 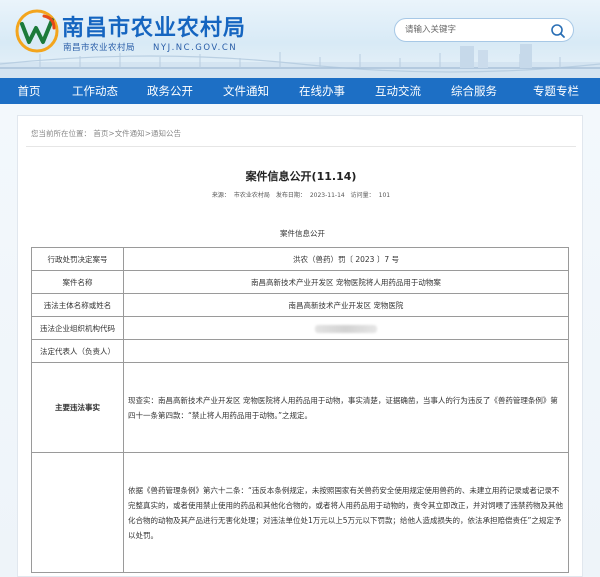 I want to click on breadcrumb-notice-link: 通知公告, so click(x=166, y=133).